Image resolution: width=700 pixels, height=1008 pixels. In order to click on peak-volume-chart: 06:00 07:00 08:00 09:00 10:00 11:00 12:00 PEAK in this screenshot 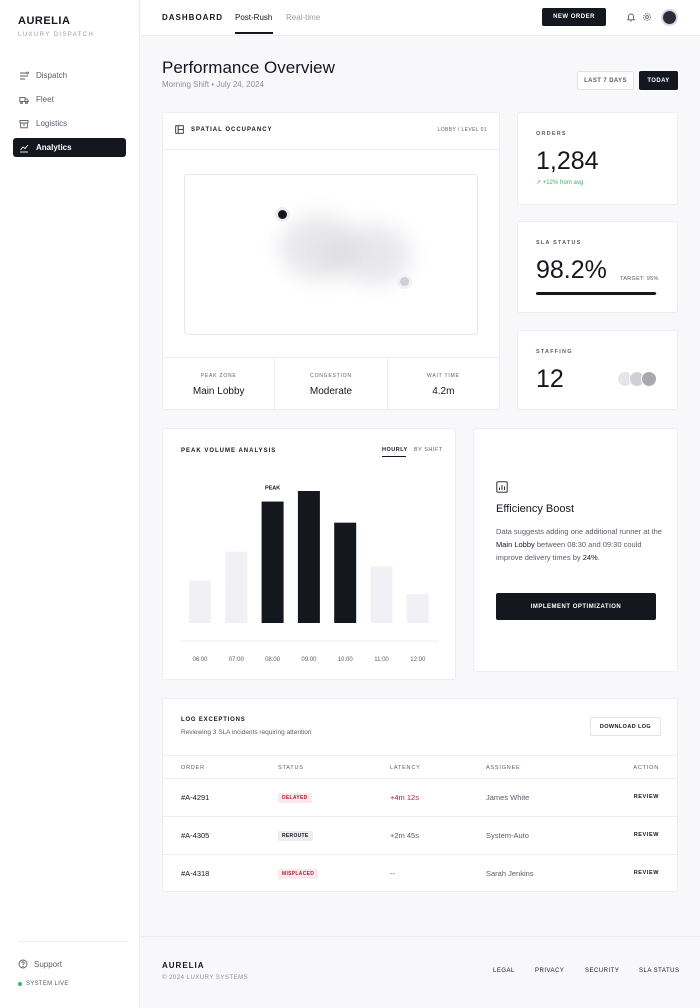, I will do `click(310, 574)`.